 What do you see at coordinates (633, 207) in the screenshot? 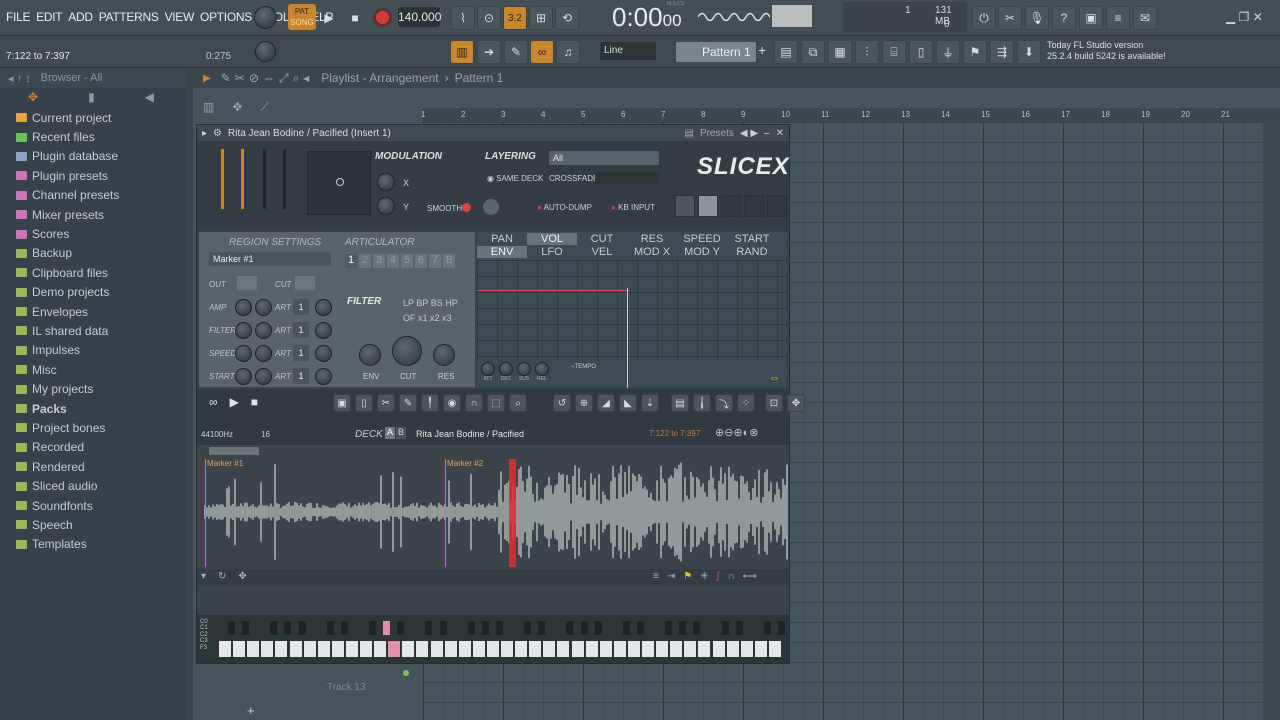
I see `kb-input-toggle: ● KB INPUT` at bounding box center [633, 207].